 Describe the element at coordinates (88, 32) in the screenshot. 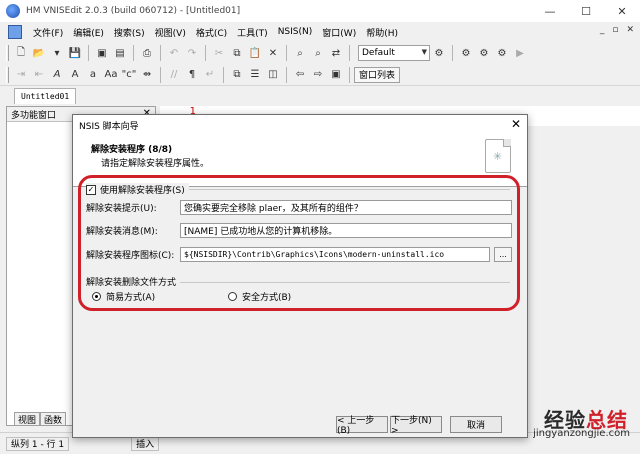

I see `menu-edit: 编辑(E)` at that location.